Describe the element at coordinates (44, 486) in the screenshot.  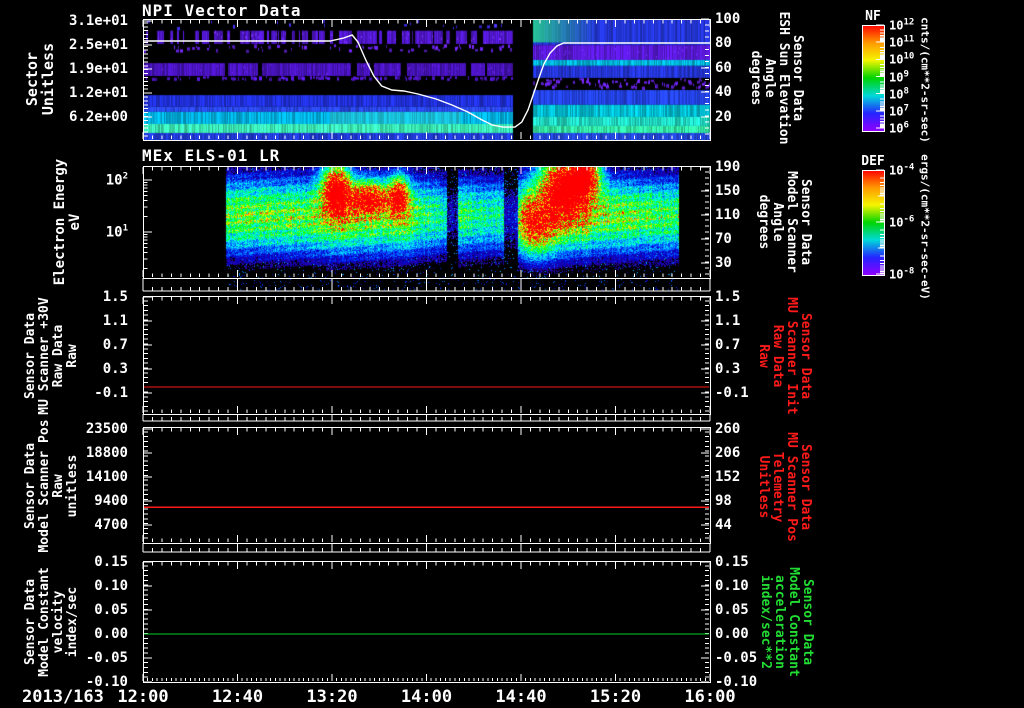
I see `axis-label-line: Model Scanner Pos` at that location.